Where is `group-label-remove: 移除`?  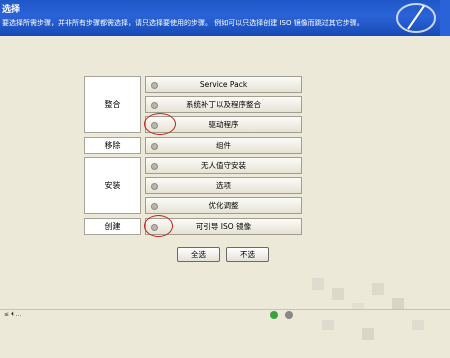
group-label-remove: 移除 is located at coordinates (112, 145).